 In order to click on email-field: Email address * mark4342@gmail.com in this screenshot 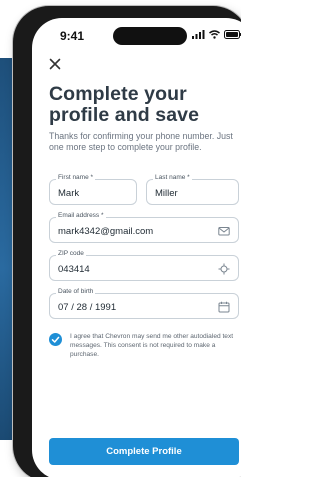, I will do `click(144, 227)`.